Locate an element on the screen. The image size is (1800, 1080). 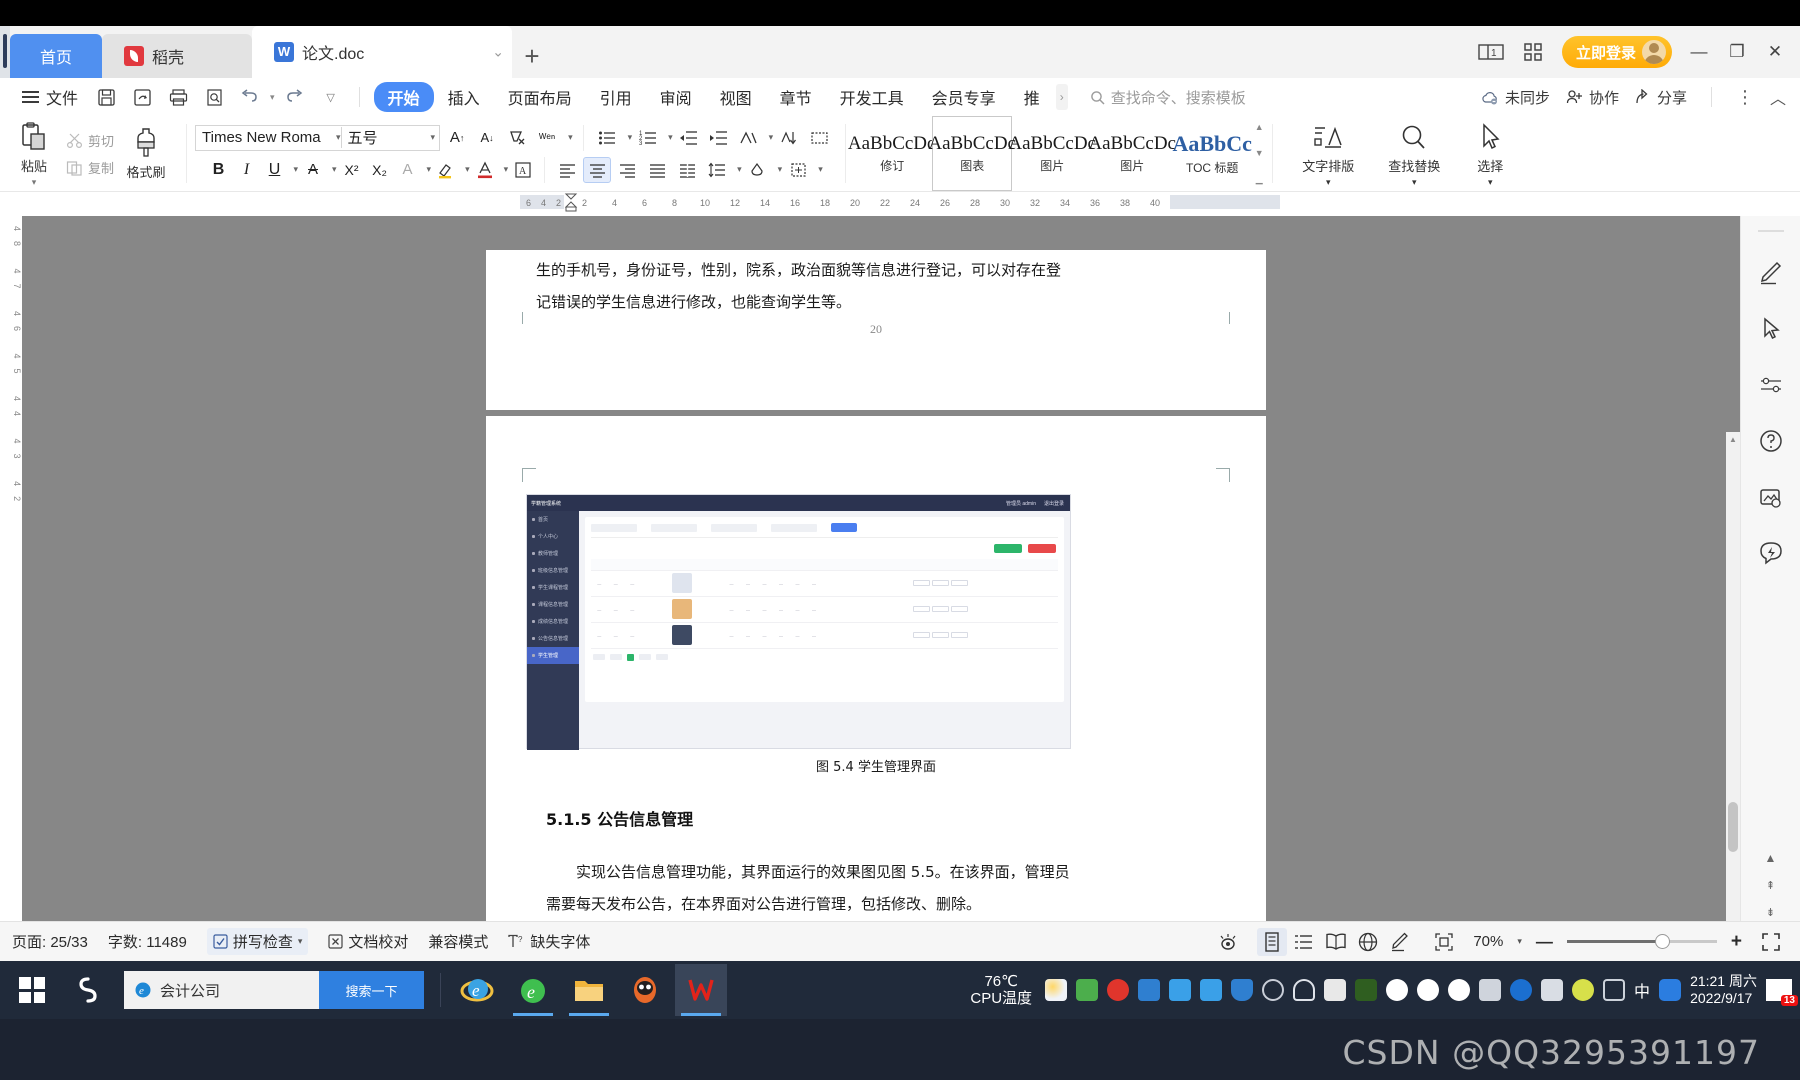
format-painter-button: 格式刷 is located at coordinates (146, 153).